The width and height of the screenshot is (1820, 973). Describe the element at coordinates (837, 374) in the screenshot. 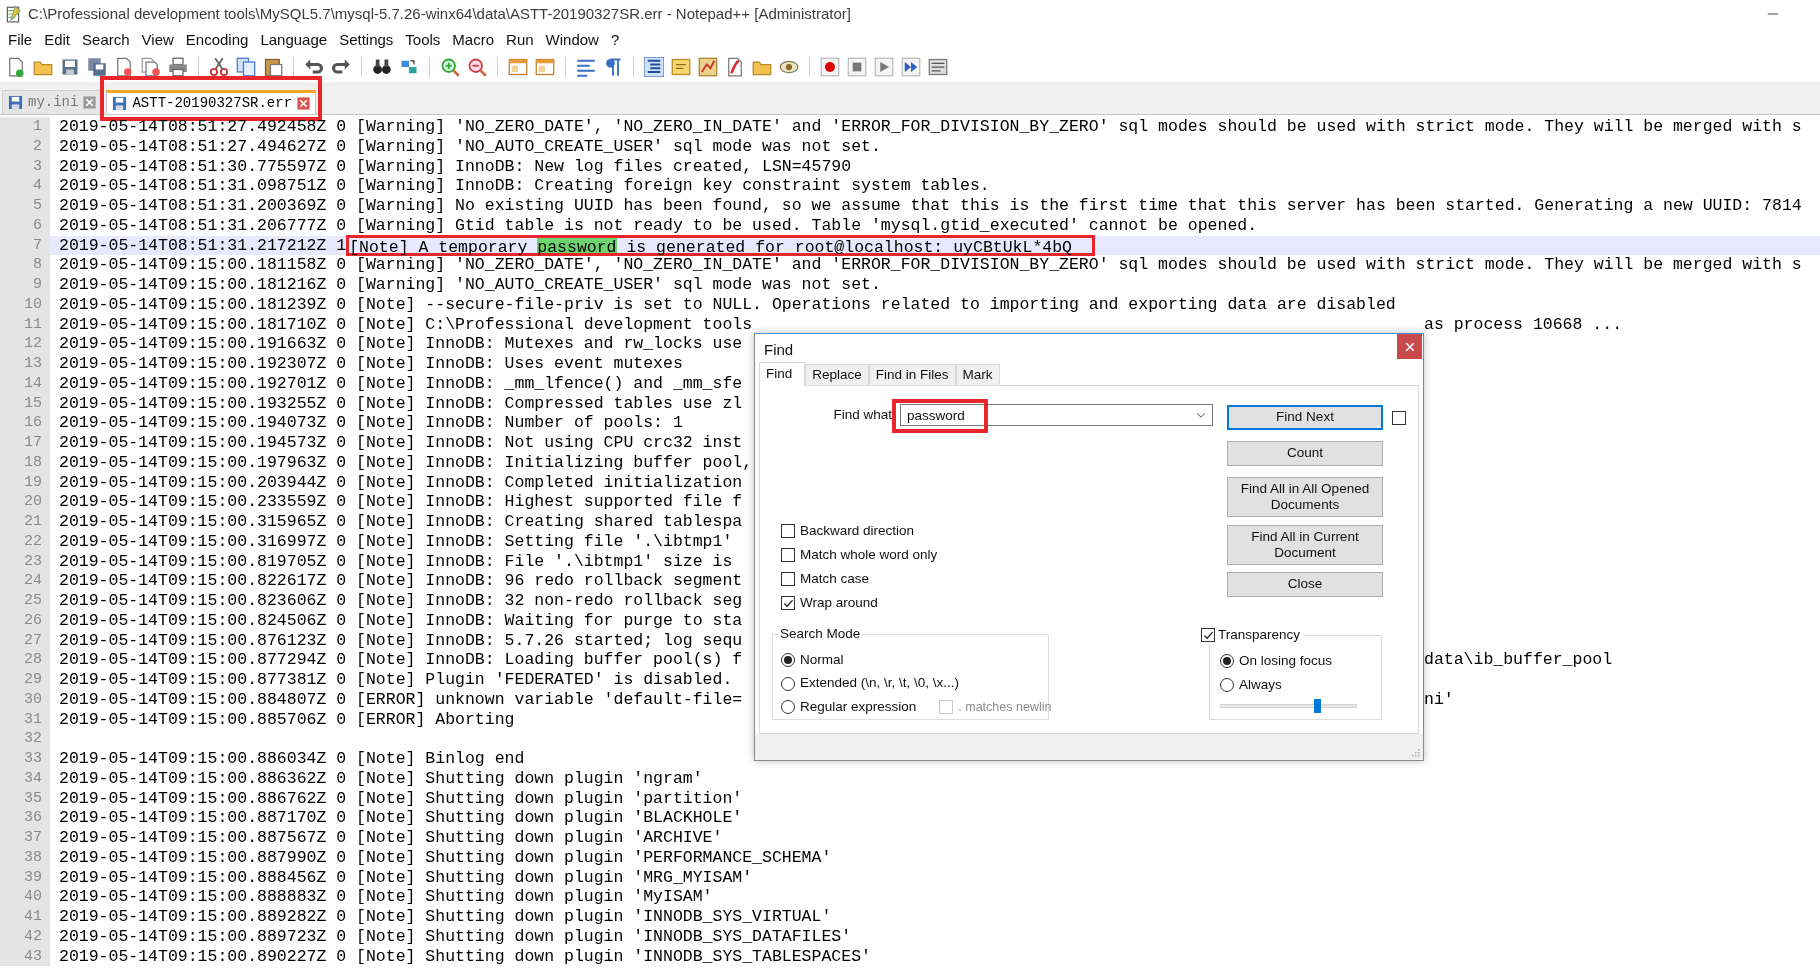

I see `dialog-tab: Replace` at that location.